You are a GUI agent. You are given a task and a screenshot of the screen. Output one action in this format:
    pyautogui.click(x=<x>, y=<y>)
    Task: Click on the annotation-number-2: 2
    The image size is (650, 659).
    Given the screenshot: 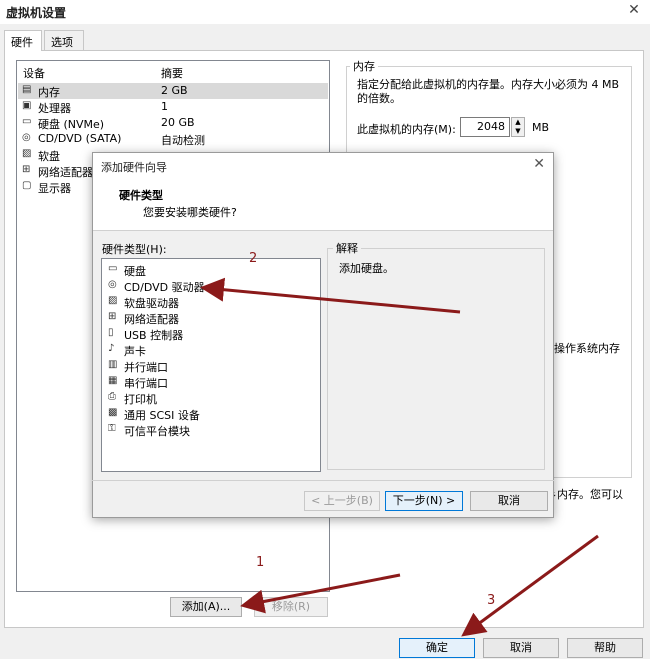 What is the action you would take?
    pyautogui.click(x=253, y=258)
    